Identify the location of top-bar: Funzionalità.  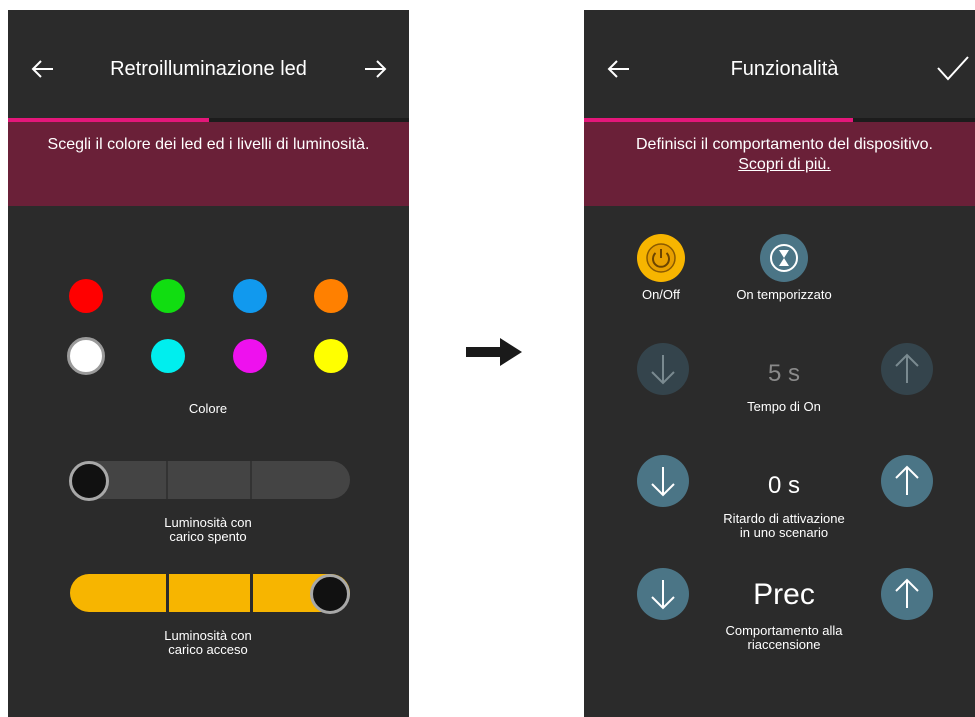
(779, 64).